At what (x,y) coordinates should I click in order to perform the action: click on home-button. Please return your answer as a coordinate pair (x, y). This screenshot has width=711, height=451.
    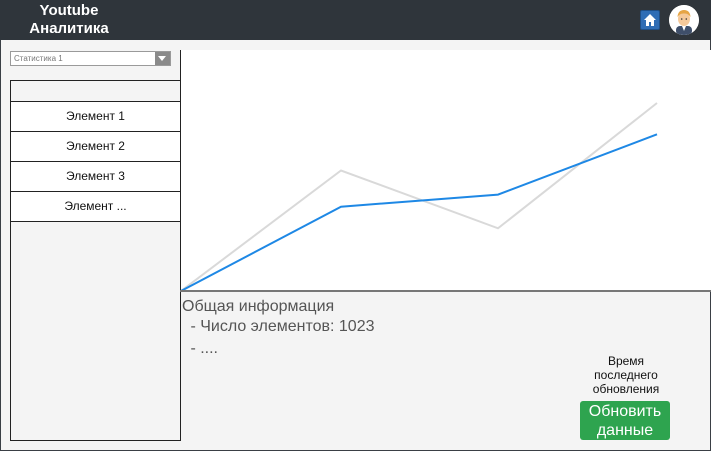
    Looking at the image, I should click on (650, 20).